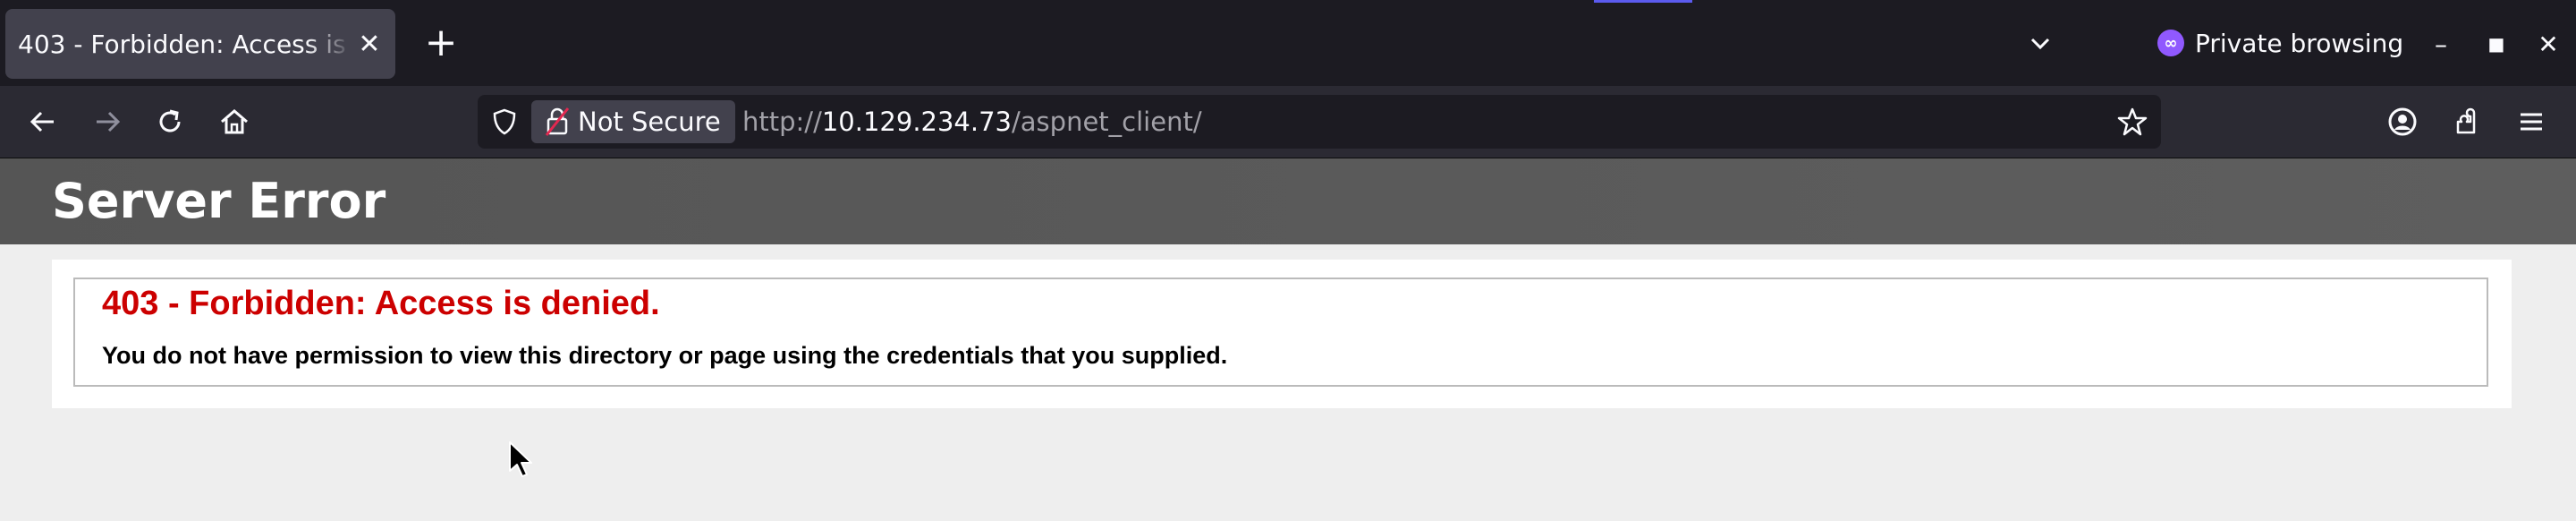 Image resolution: width=2576 pixels, height=521 pixels. I want to click on lock-warning-icon, so click(557, 122).